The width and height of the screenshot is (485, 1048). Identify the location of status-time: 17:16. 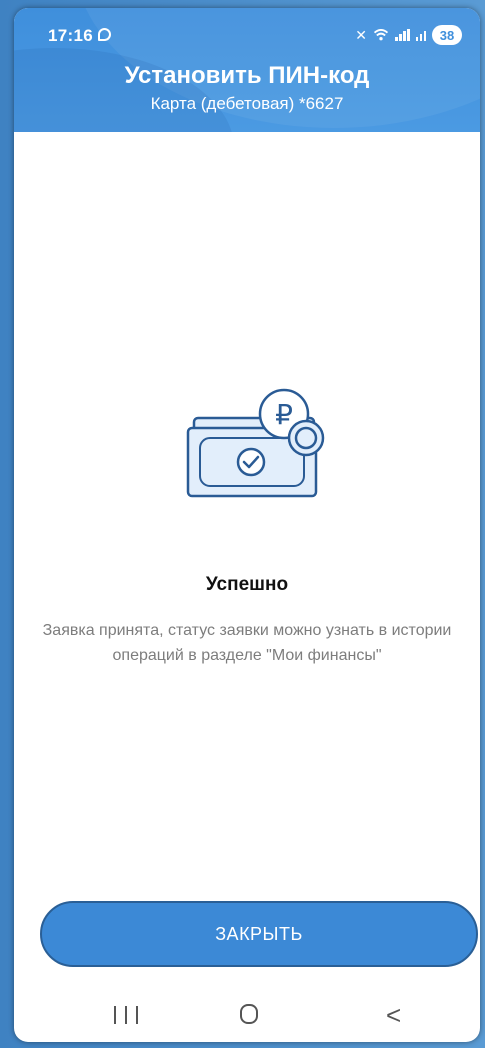
(70, 35).